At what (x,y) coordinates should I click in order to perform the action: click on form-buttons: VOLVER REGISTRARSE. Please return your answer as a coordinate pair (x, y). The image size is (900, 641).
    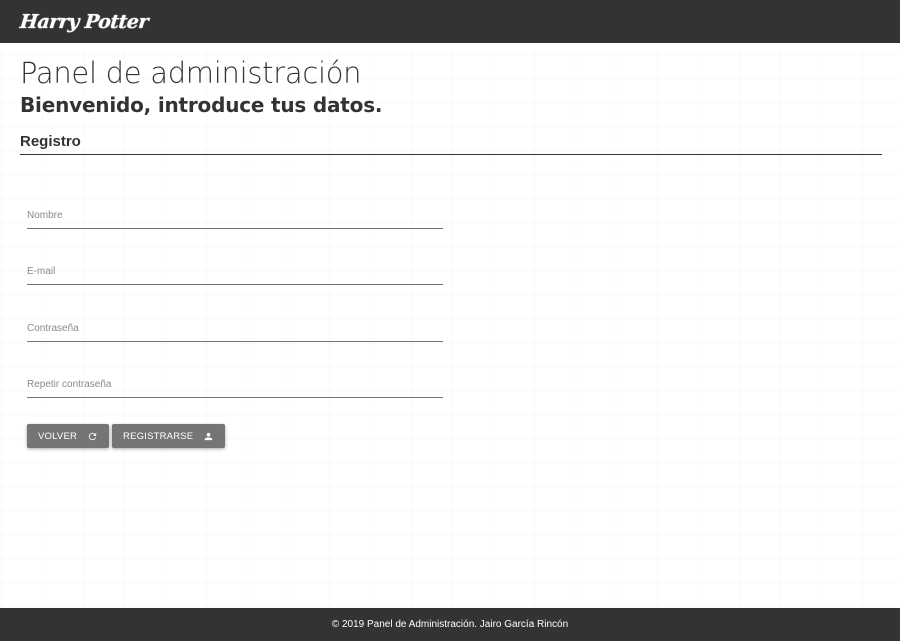
    Looking at the image, I should click on (451, 436).